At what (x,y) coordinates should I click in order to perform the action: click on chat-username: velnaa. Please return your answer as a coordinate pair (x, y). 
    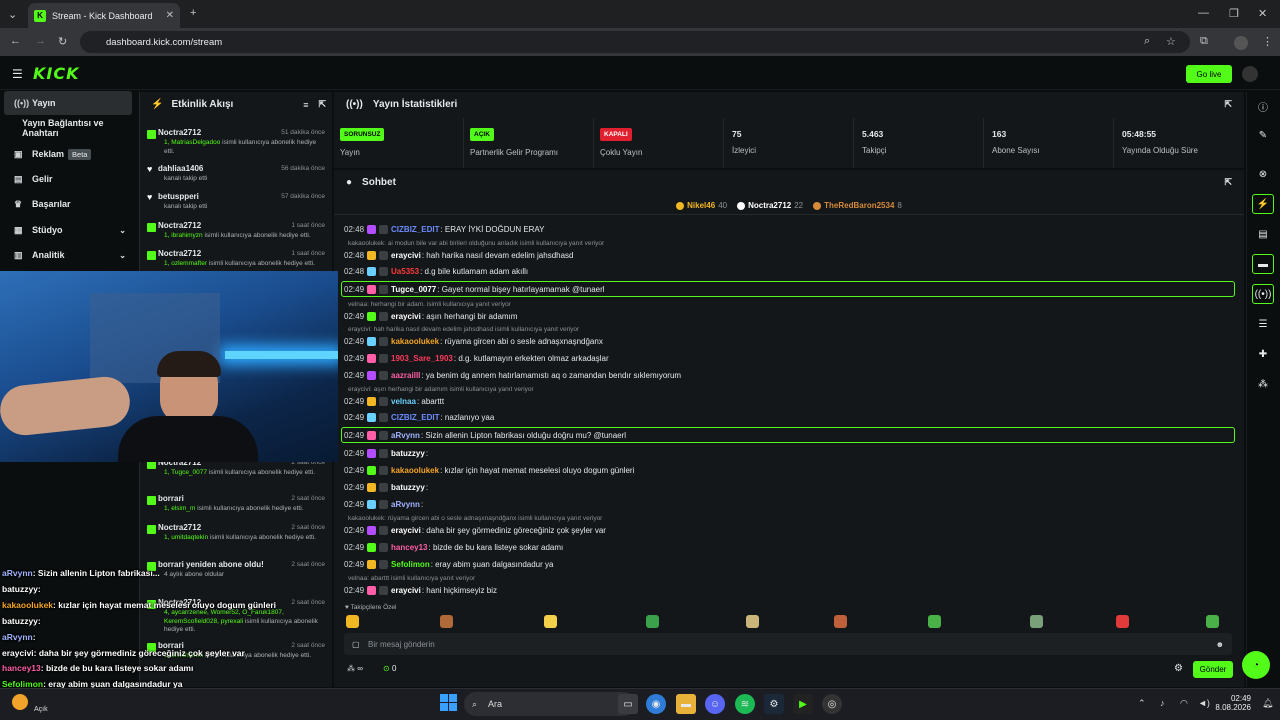
    Looking at the image, I should click on (403, 401).